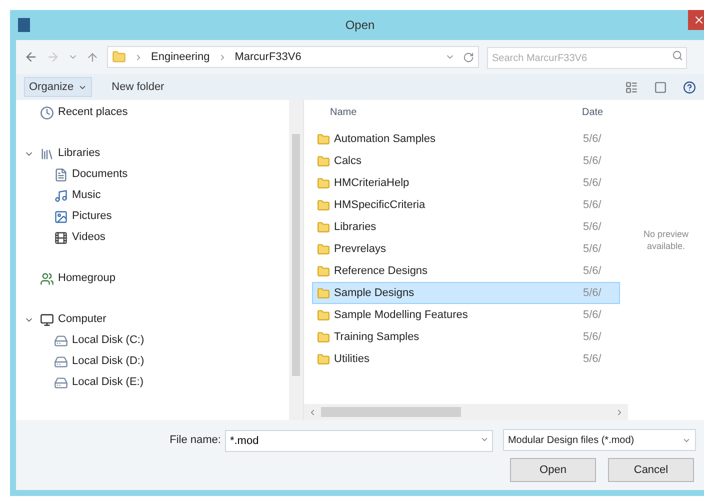  I want to click on file-name: Prevrelays, so click(360, 249).